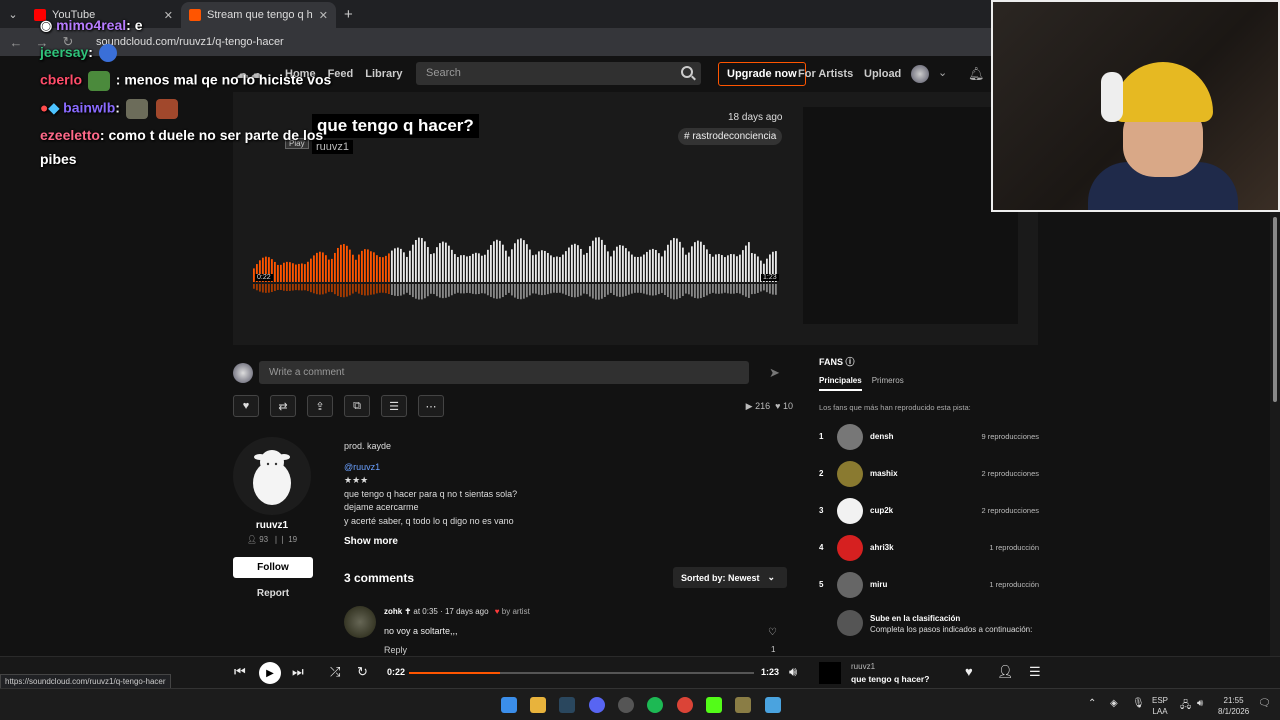 The width and height of the screenshot is (1280, 720). I want to click on like-button: ♥, so click(246, 406).